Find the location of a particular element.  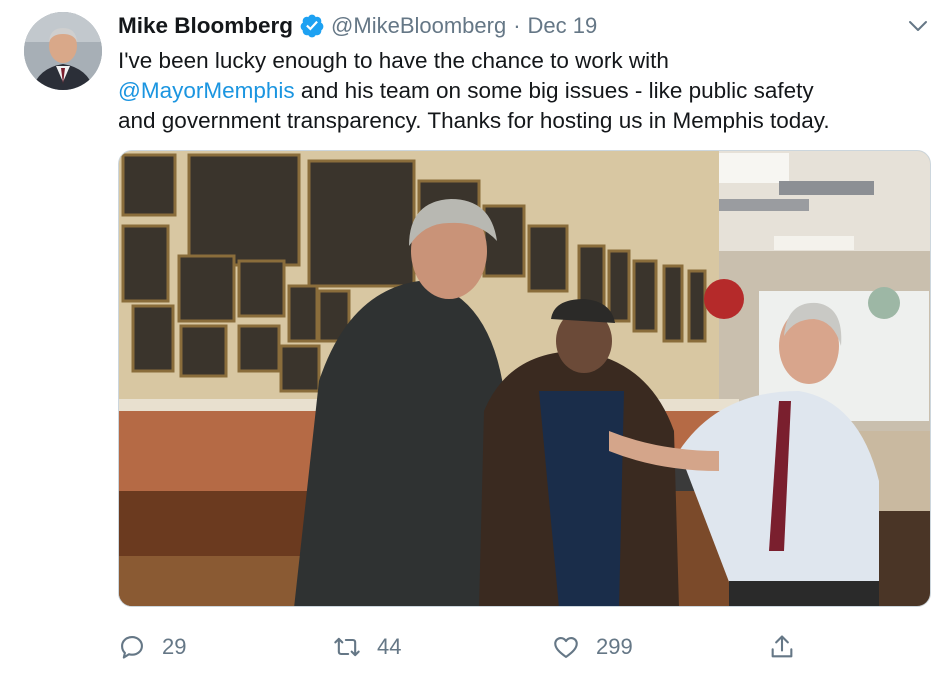

author-handle: @MikeBloomberg is located at coordinates (418, 26).